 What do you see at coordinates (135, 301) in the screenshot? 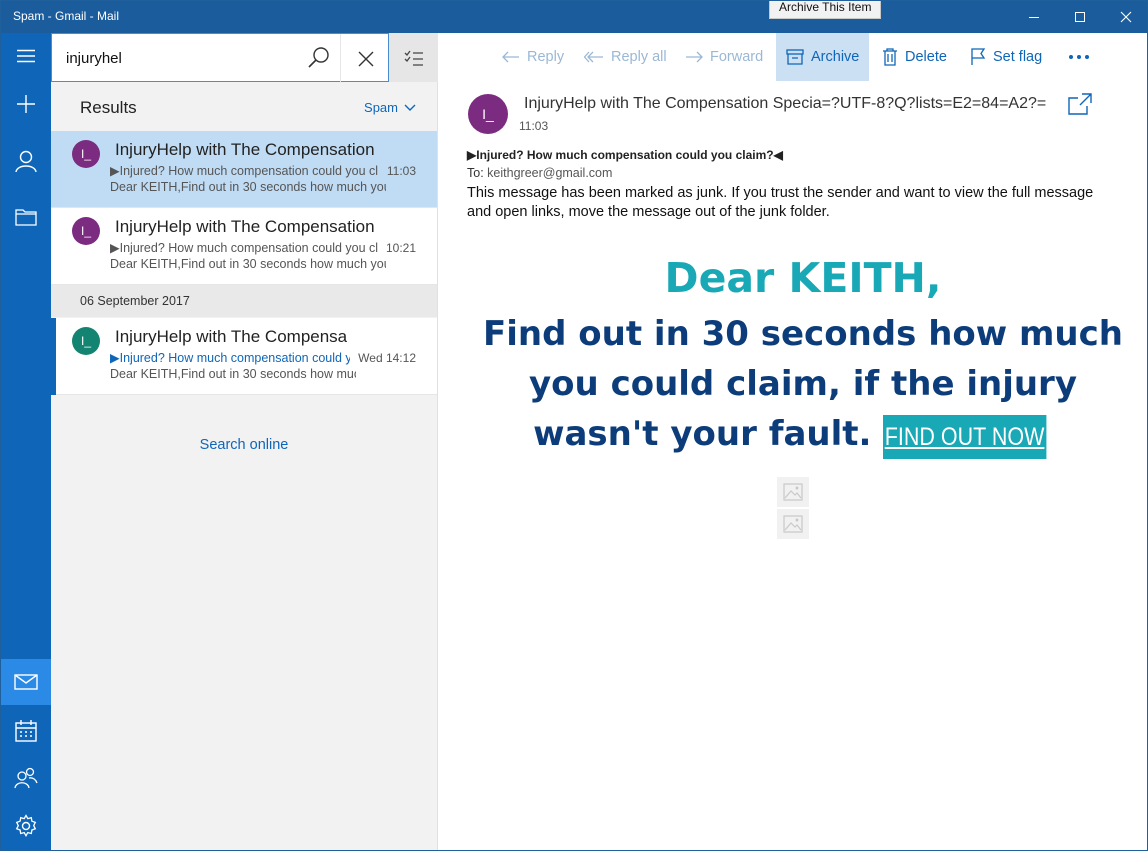
I see `date-group-label: 06 September 2017` at bounding box center [135, 301].